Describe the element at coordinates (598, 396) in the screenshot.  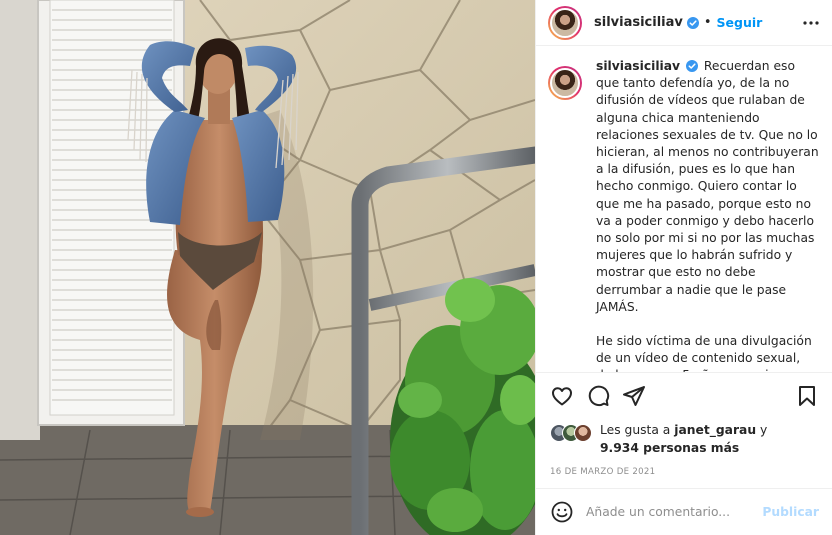
I see `comment-icon` at that location.